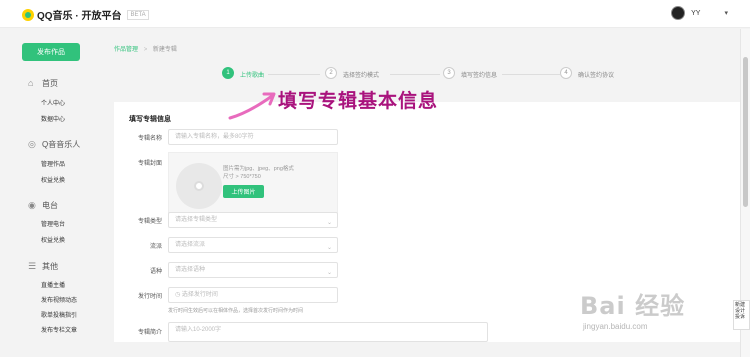 The width and height of the screenshot is (750, 357). What do you see at coordinates (149, 222) in the screenshot?
I see `album-type-label: 专辑类型` at bounding box center [149, 222].